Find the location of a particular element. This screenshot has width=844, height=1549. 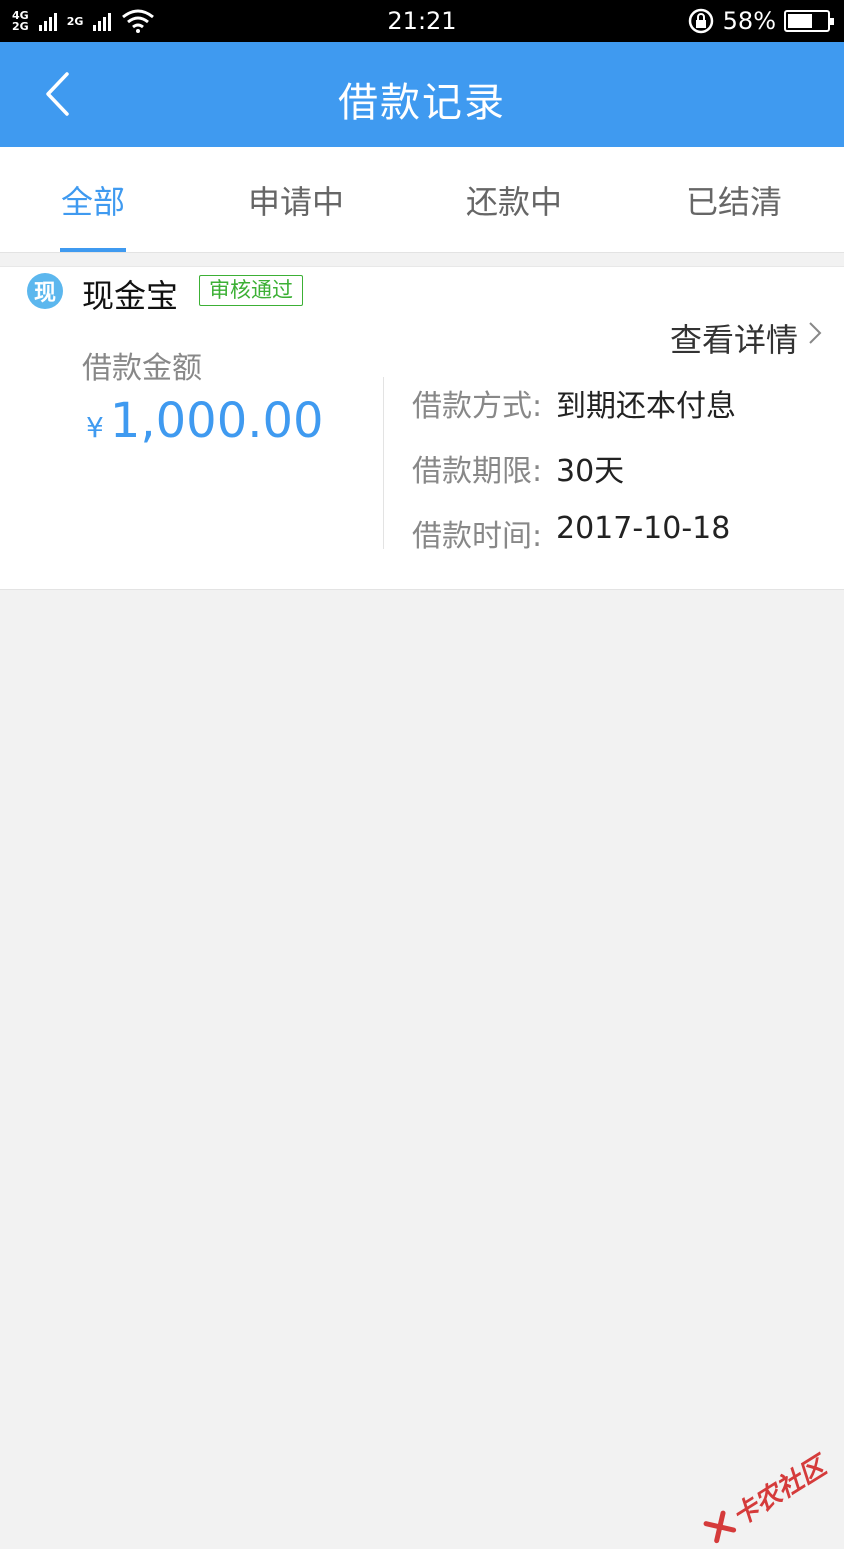

info-value: 到期还本付息 is located at coordinates (646, 403).